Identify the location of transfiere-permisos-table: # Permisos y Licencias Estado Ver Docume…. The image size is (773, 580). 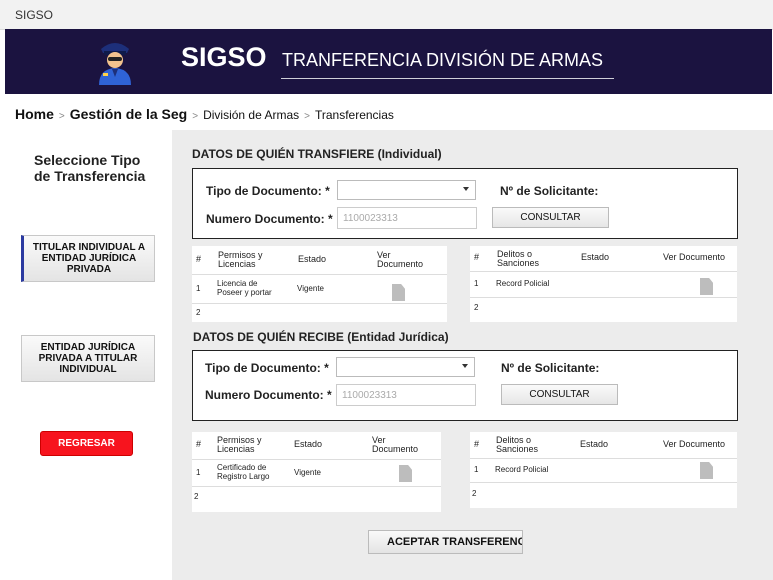
(319, 284).